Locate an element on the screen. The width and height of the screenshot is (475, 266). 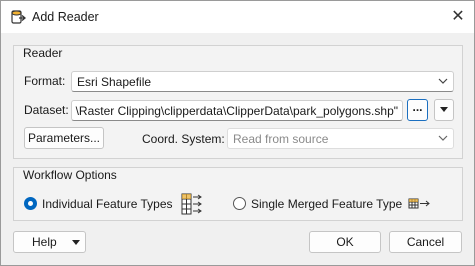
title-bar: Add Reader ✕ is located at coordinates (237, 17).